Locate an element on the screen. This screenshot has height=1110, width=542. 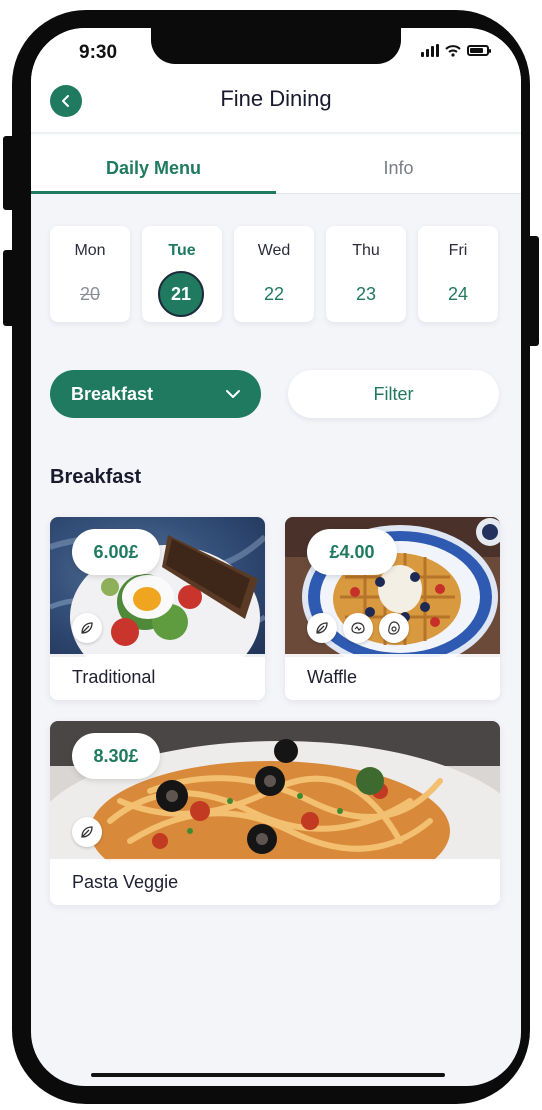
power-button is located at coordinates (532, 291).